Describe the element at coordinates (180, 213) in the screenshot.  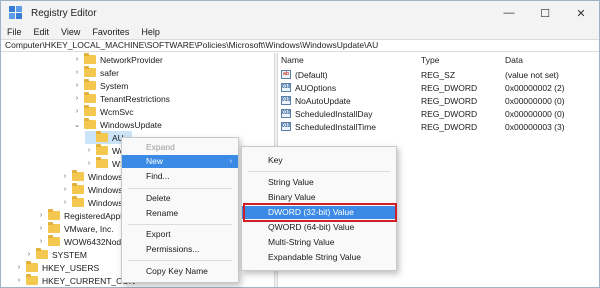
I see `menu-item-rename: Rename` at that location.